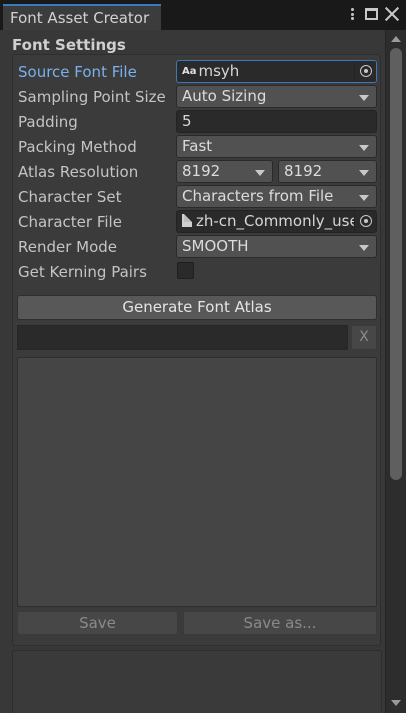  What do you see at coordinates (78, 172) in the screenshot?
I see `atlas-resolution-label: Atlas Resolution` at bounding box center [78, 172].